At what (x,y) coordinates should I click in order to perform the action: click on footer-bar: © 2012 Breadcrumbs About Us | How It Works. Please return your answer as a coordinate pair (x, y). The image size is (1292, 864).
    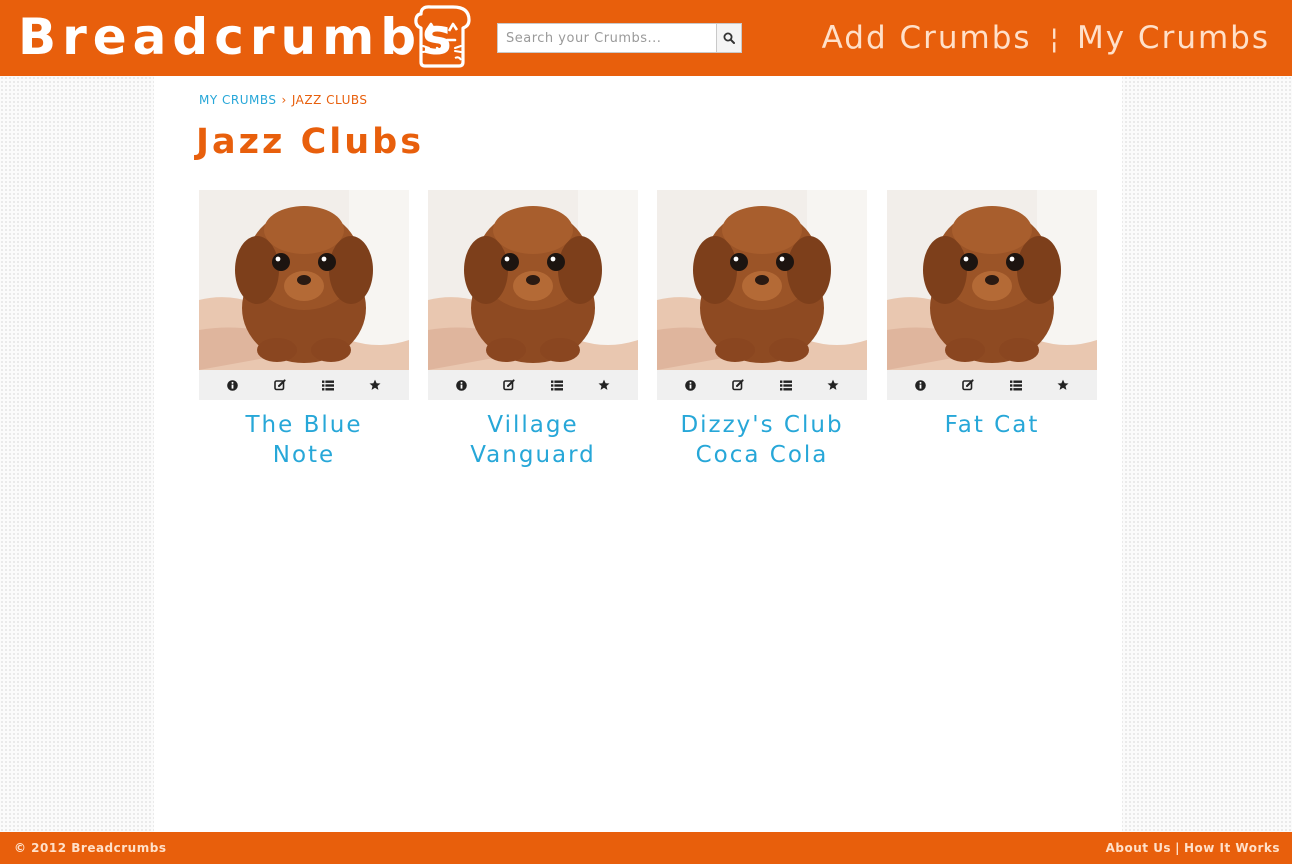
    Looking at the image, I should click on (646, 848).